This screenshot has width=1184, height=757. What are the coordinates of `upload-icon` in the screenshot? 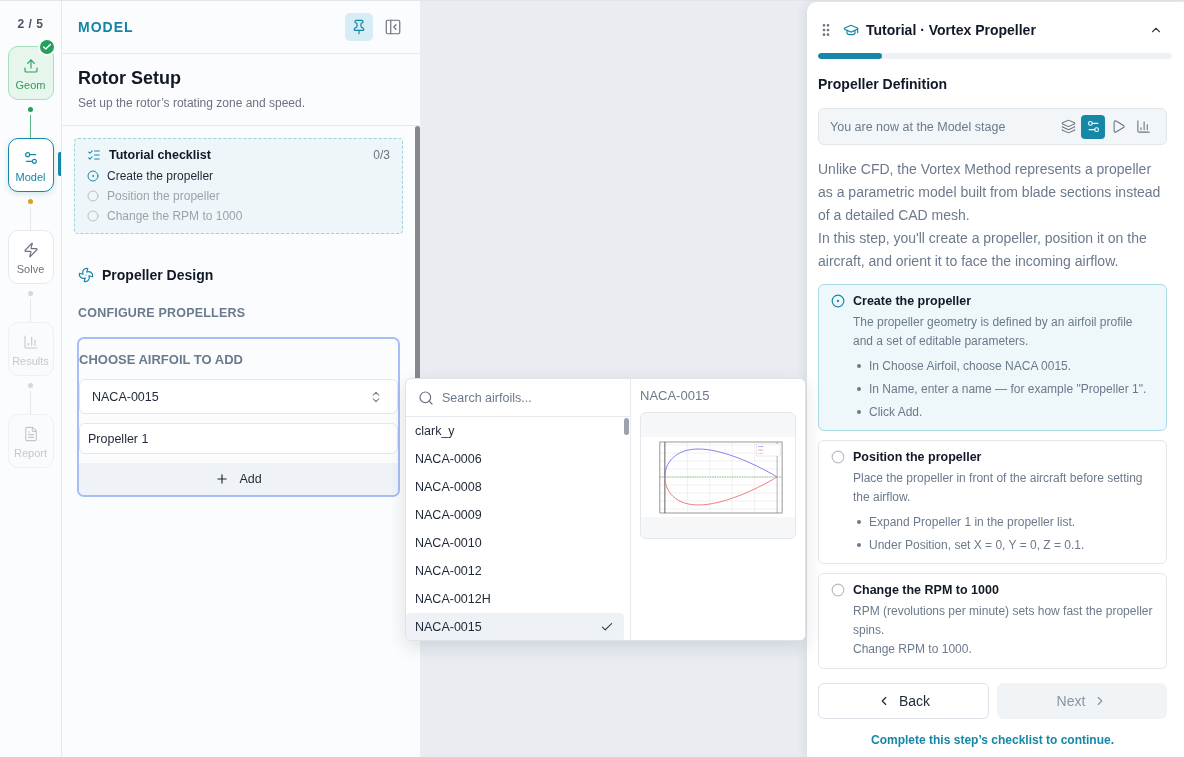 It's located at (30, 66).